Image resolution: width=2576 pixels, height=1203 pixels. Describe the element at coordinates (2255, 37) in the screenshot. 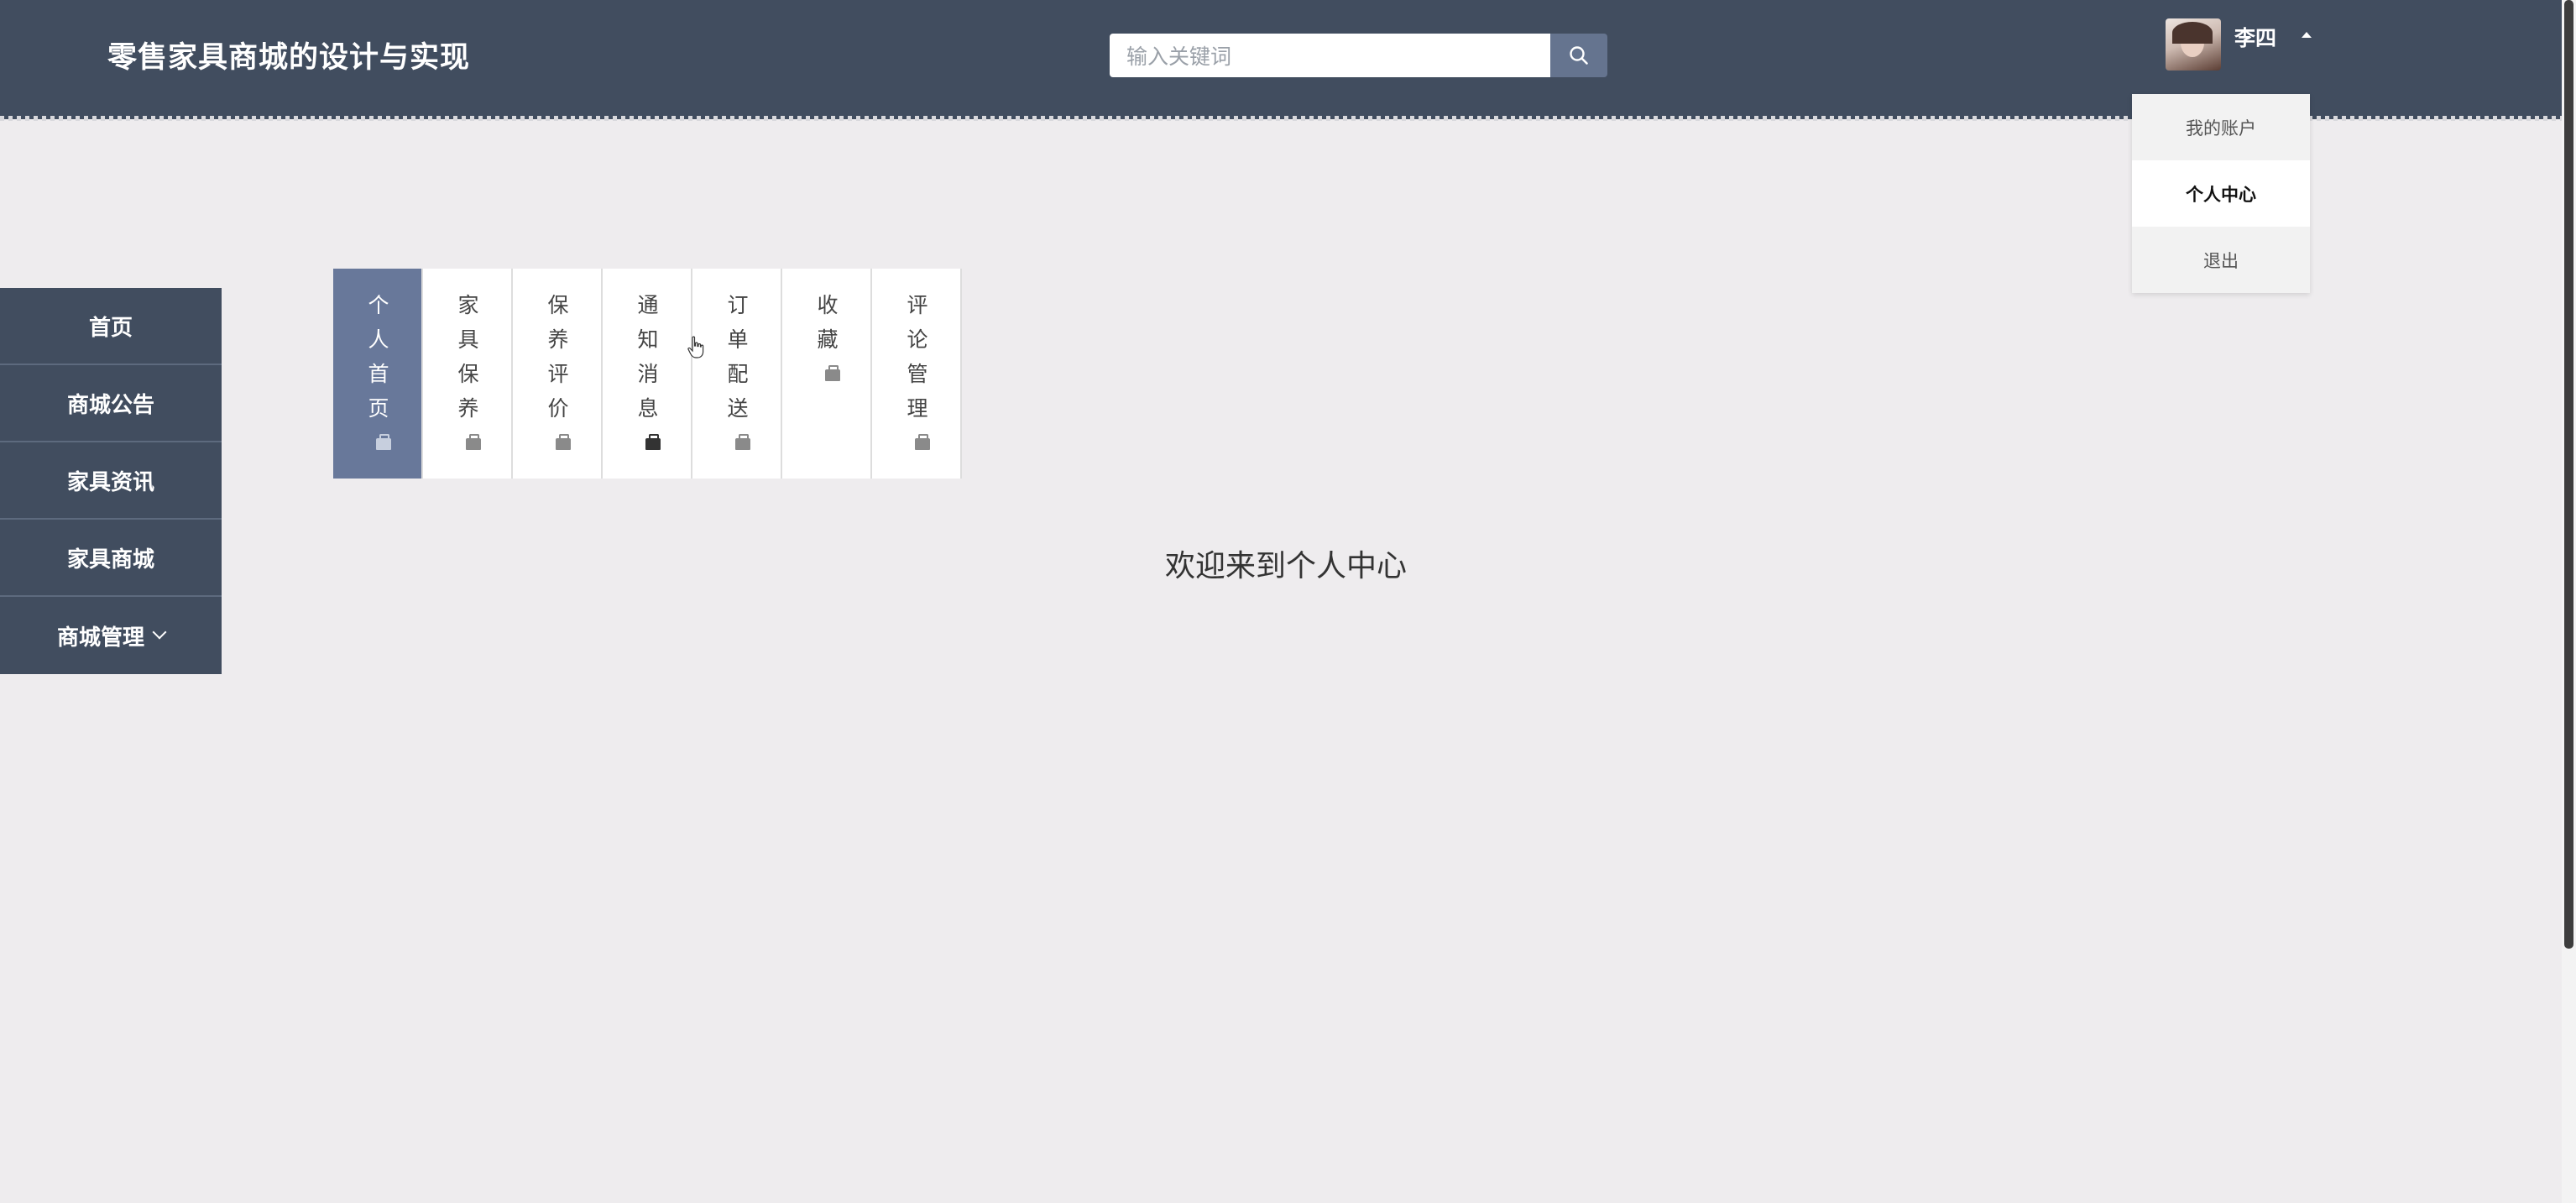

I see `username: 李四` at that location.